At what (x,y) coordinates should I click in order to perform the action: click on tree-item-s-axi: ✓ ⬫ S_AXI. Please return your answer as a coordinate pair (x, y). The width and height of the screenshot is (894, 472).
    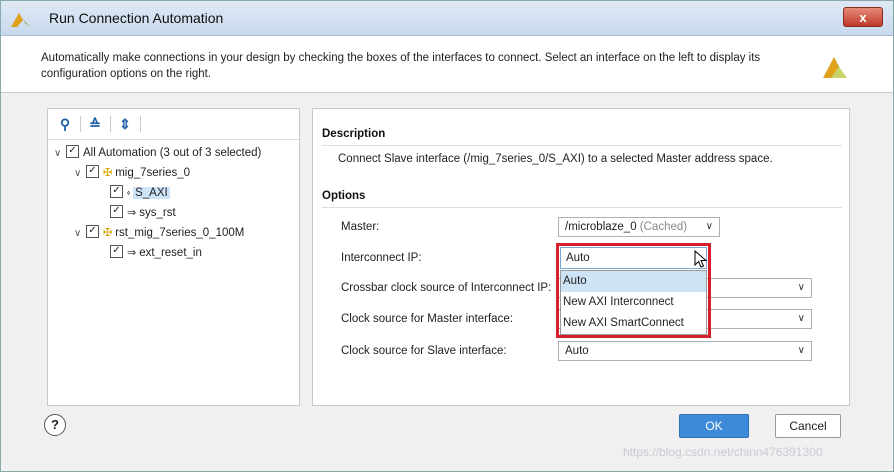
    Looking at the image, I should click on (140, 193).